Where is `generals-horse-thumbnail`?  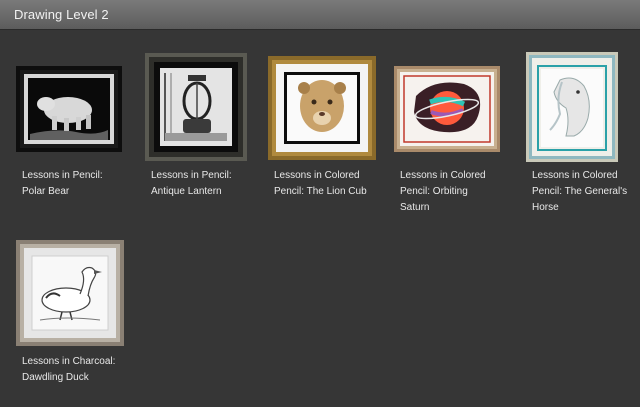
generals-horse-thumbnail is located at coordinates (572, 107).